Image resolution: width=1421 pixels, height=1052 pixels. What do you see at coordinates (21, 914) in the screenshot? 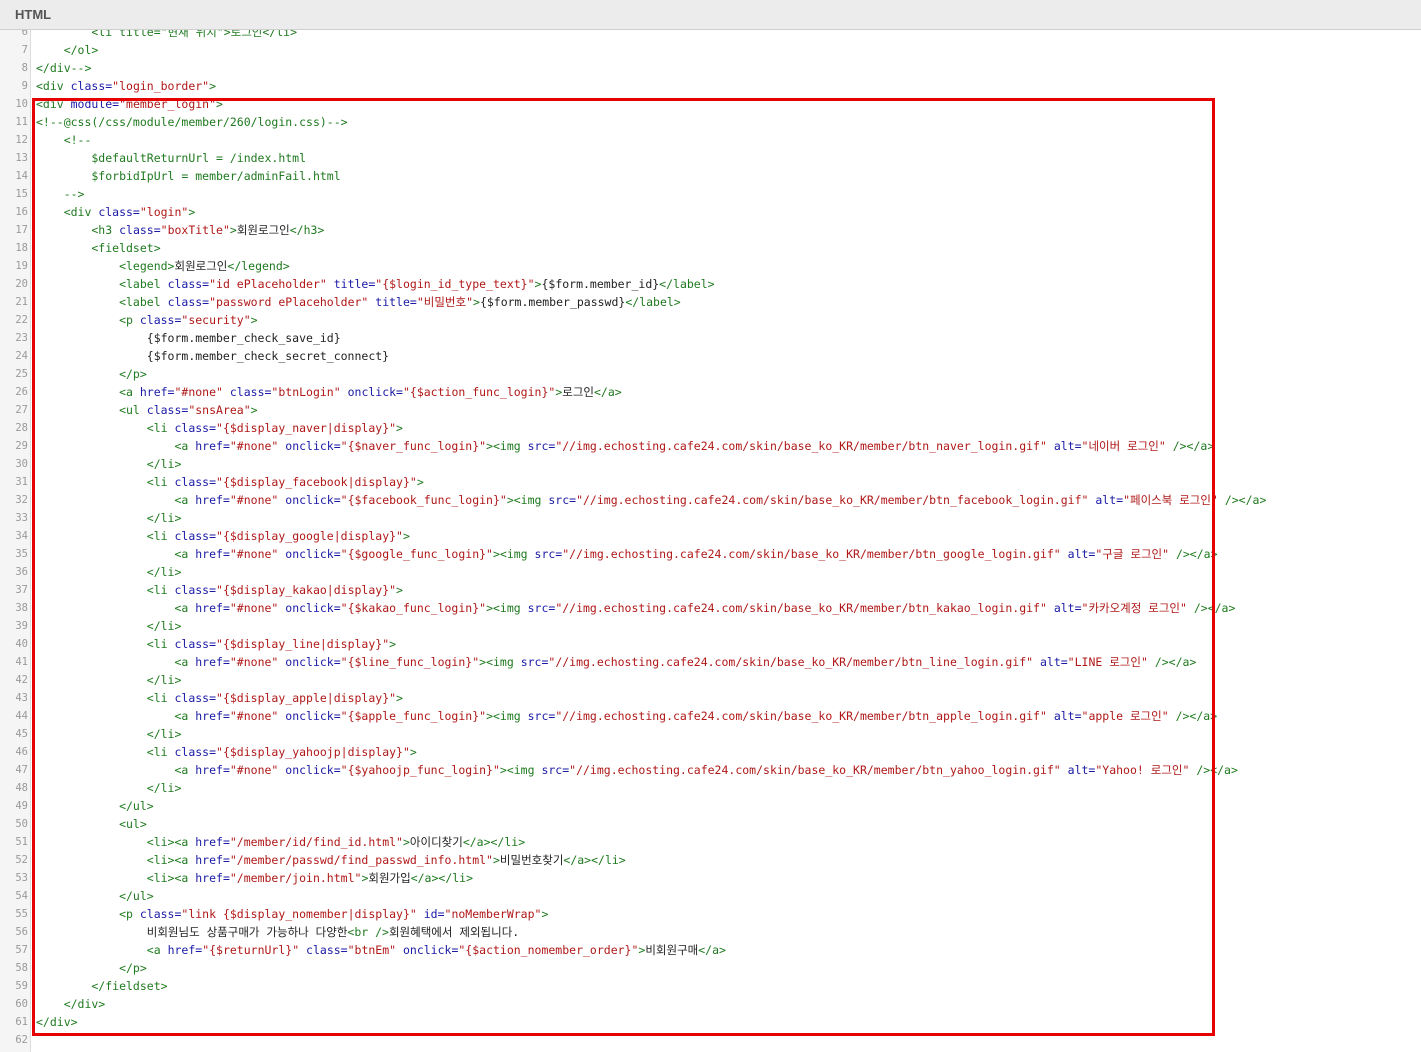
I see `line-number: 55` at bounding box center [21, 914].